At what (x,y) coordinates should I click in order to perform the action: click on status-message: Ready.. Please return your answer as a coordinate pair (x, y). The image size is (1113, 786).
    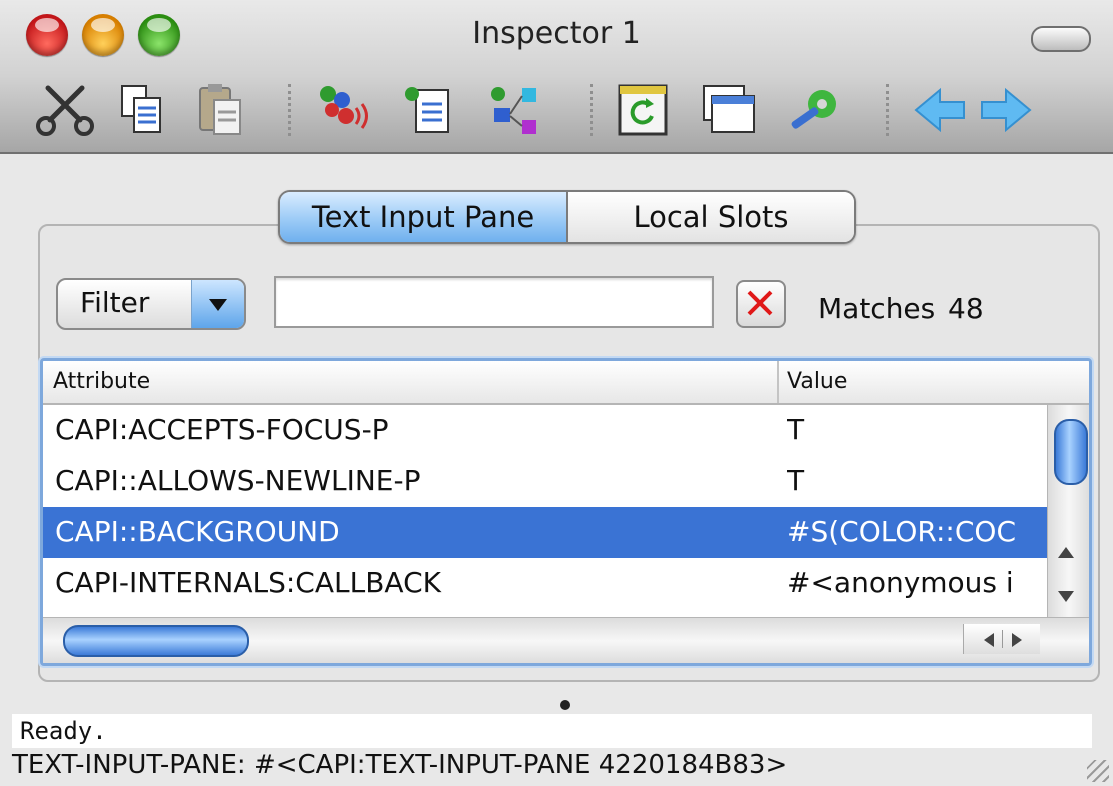
    Looking at the image, I should click on (552, 731).